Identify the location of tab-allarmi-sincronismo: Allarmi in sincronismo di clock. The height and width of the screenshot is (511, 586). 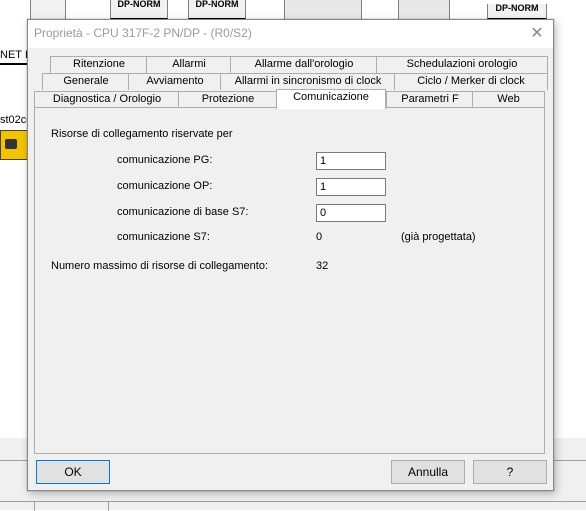
(308, 81).